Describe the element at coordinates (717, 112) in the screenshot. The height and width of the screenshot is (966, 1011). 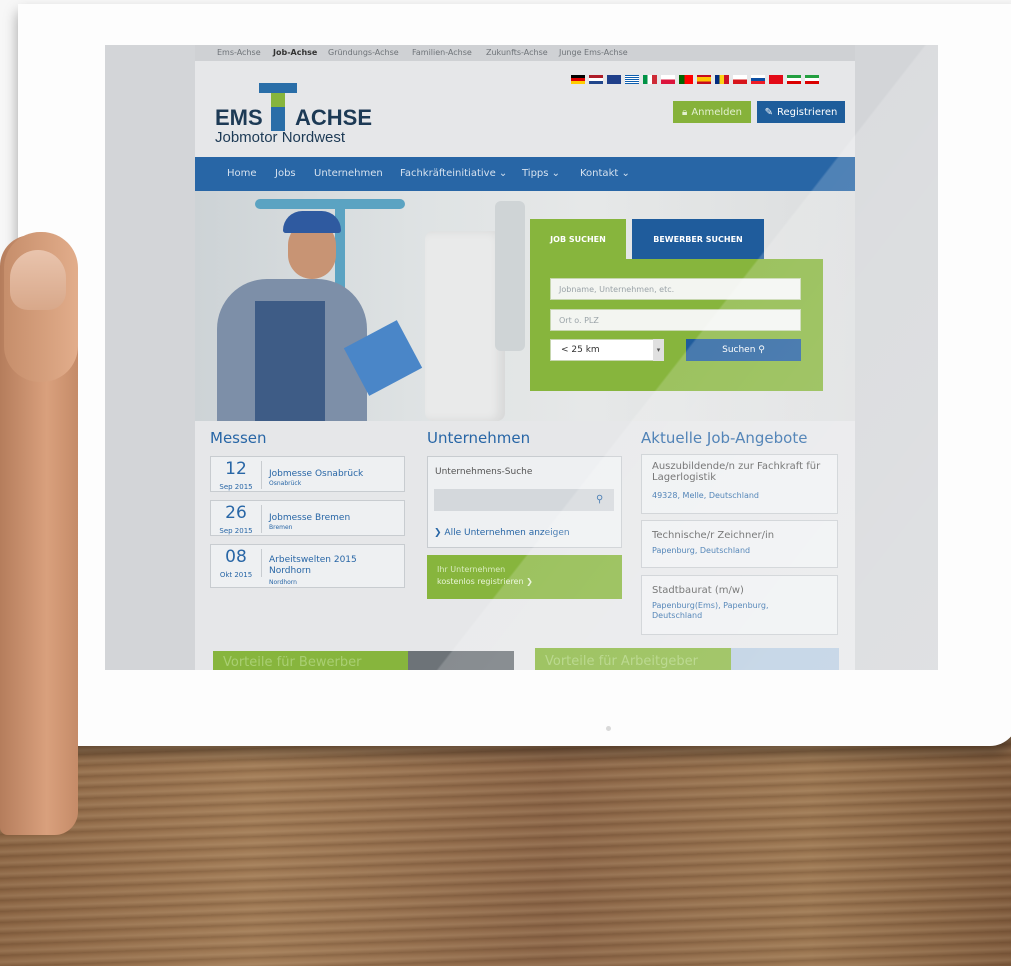
I see `login-label: Anmelden` at that location.